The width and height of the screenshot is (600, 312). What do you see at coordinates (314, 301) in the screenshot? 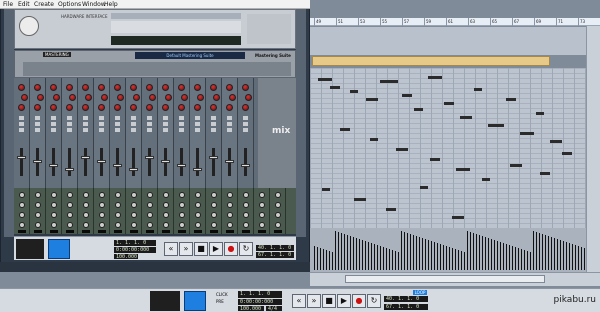
I see `forward-button: »` at bounding box center [314, 301].